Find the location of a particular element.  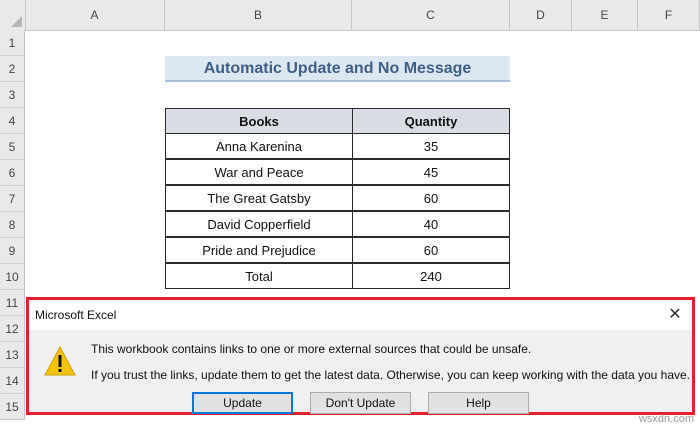

warning-icon is located at coordinates (60, 360).